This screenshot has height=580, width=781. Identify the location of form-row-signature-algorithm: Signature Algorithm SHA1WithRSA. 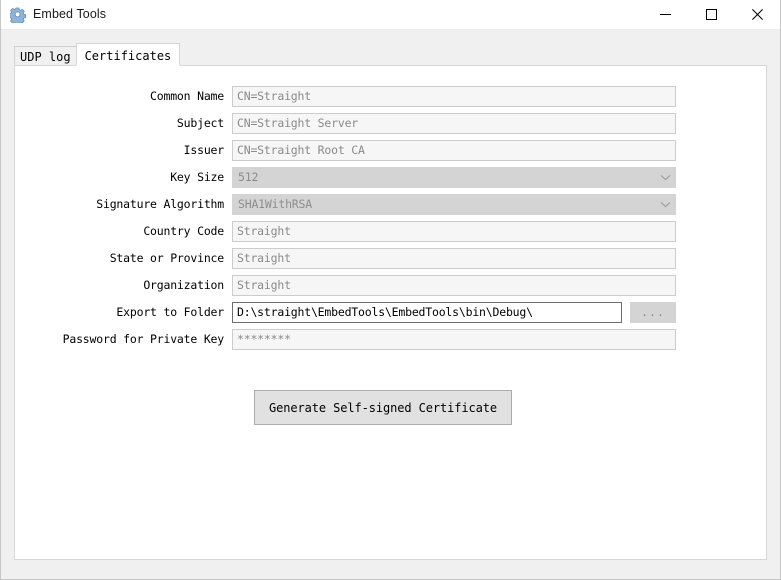
(390, 204).